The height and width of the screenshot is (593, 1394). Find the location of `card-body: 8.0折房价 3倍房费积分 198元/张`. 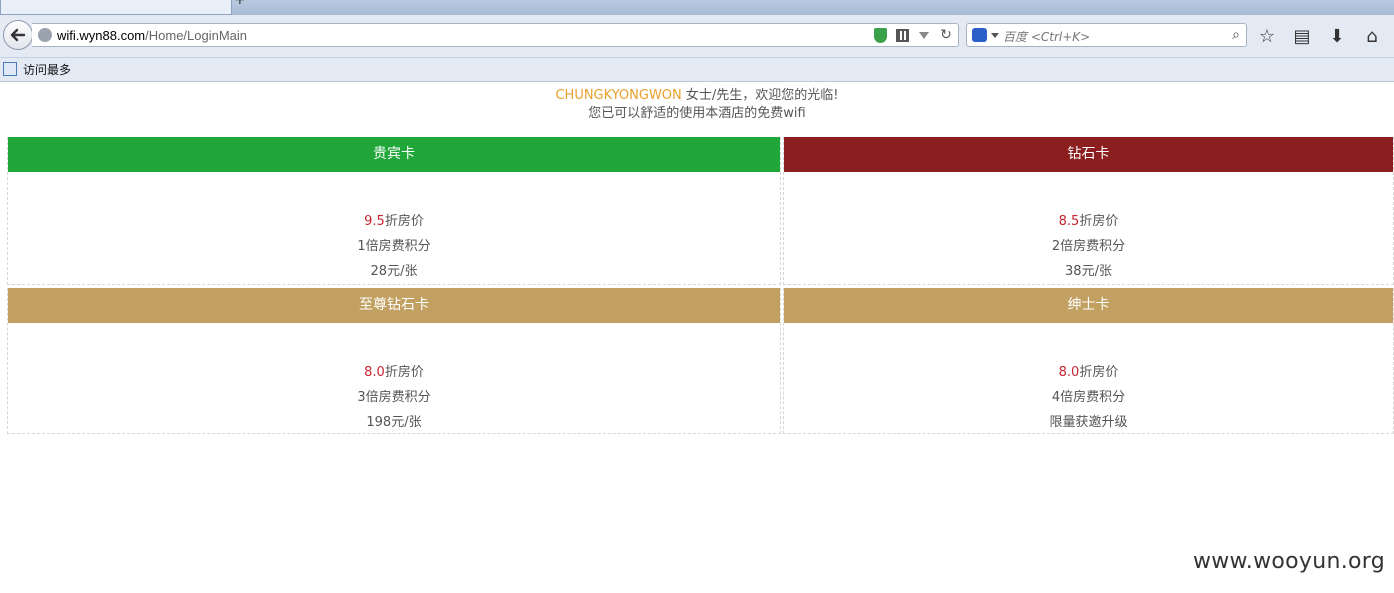

card-body: 8.0折房价 3倍房费积分 198元/张 is located at coordinates (394, 397).